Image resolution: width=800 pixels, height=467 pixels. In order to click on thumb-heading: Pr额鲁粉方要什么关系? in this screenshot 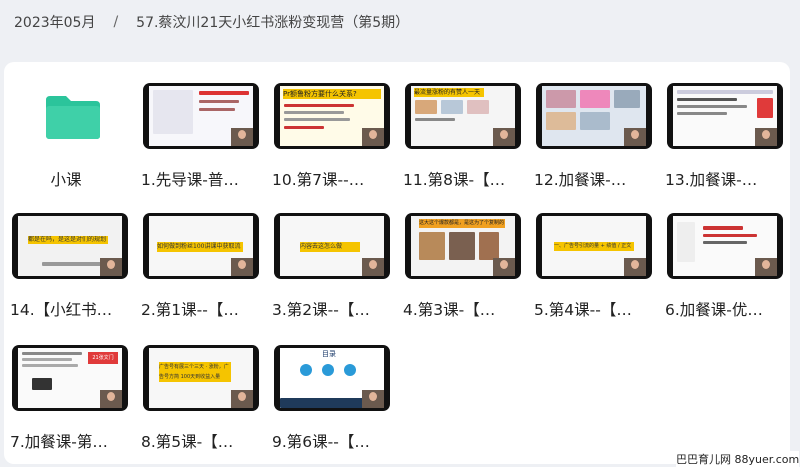, I will do `click(332, 94)`.